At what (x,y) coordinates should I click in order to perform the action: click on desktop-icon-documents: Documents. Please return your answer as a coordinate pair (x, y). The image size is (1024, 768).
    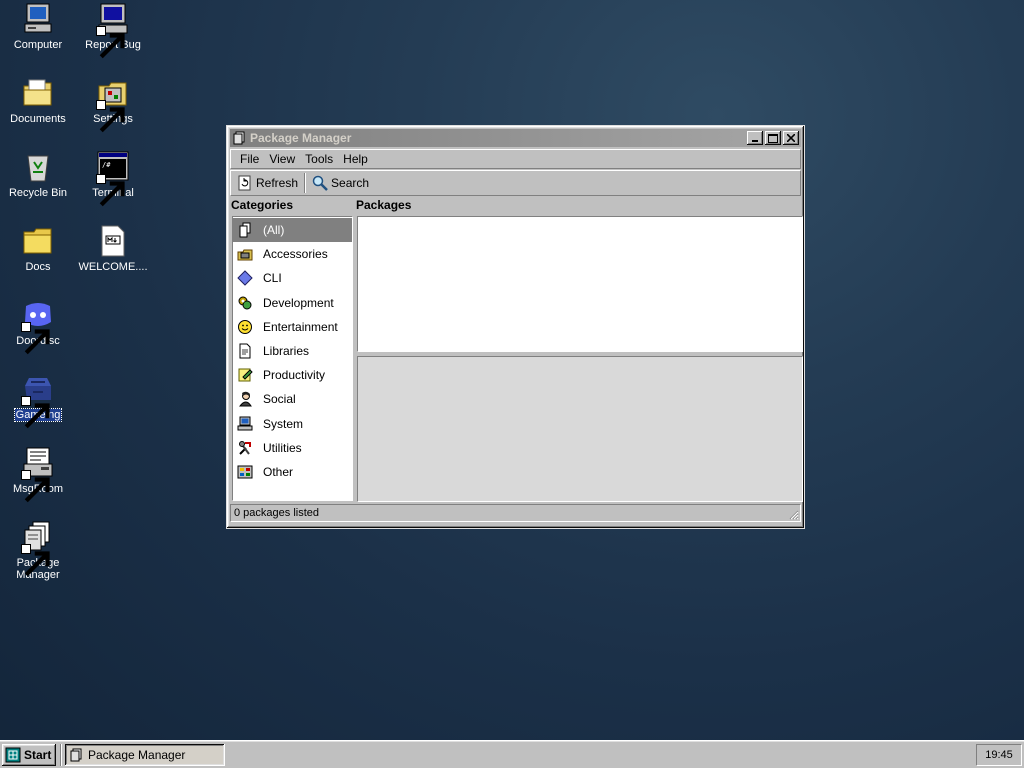
    Looking at the image, I should click on (38, 100).